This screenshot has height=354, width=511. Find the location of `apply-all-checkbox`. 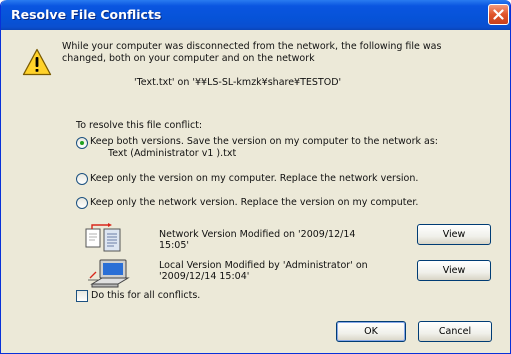

apply-all-checkbox is located at coordinates (82, 296).